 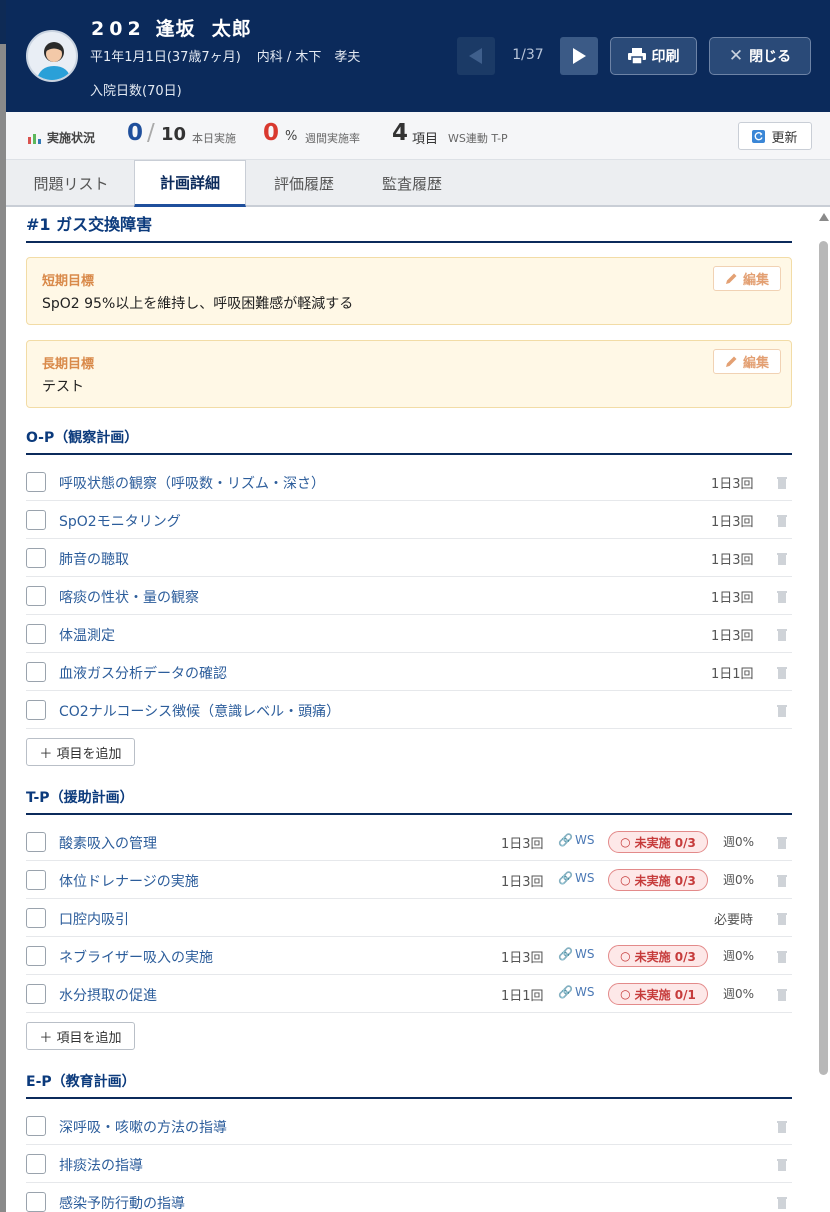 I want to click on room-number: 202, so click(x=118, y=29).